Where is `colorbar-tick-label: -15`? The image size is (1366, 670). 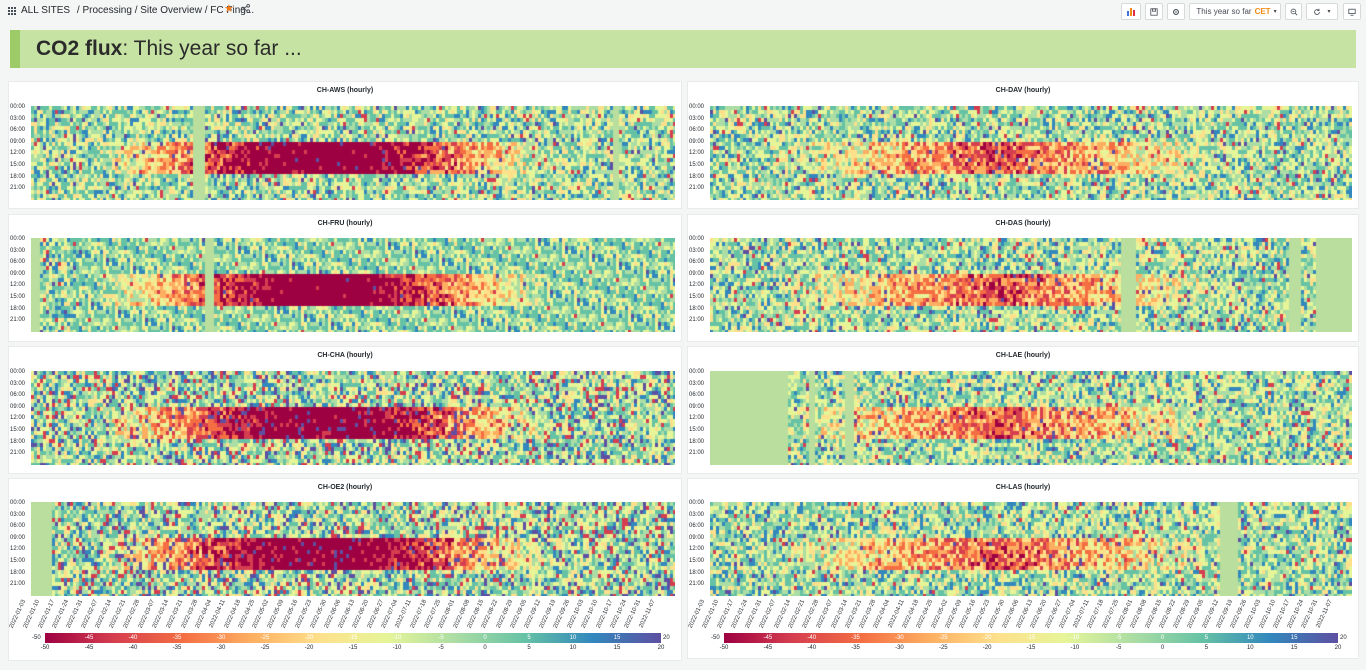 colorbar-tick-label: -15 is located at coordinates (1031, 648).